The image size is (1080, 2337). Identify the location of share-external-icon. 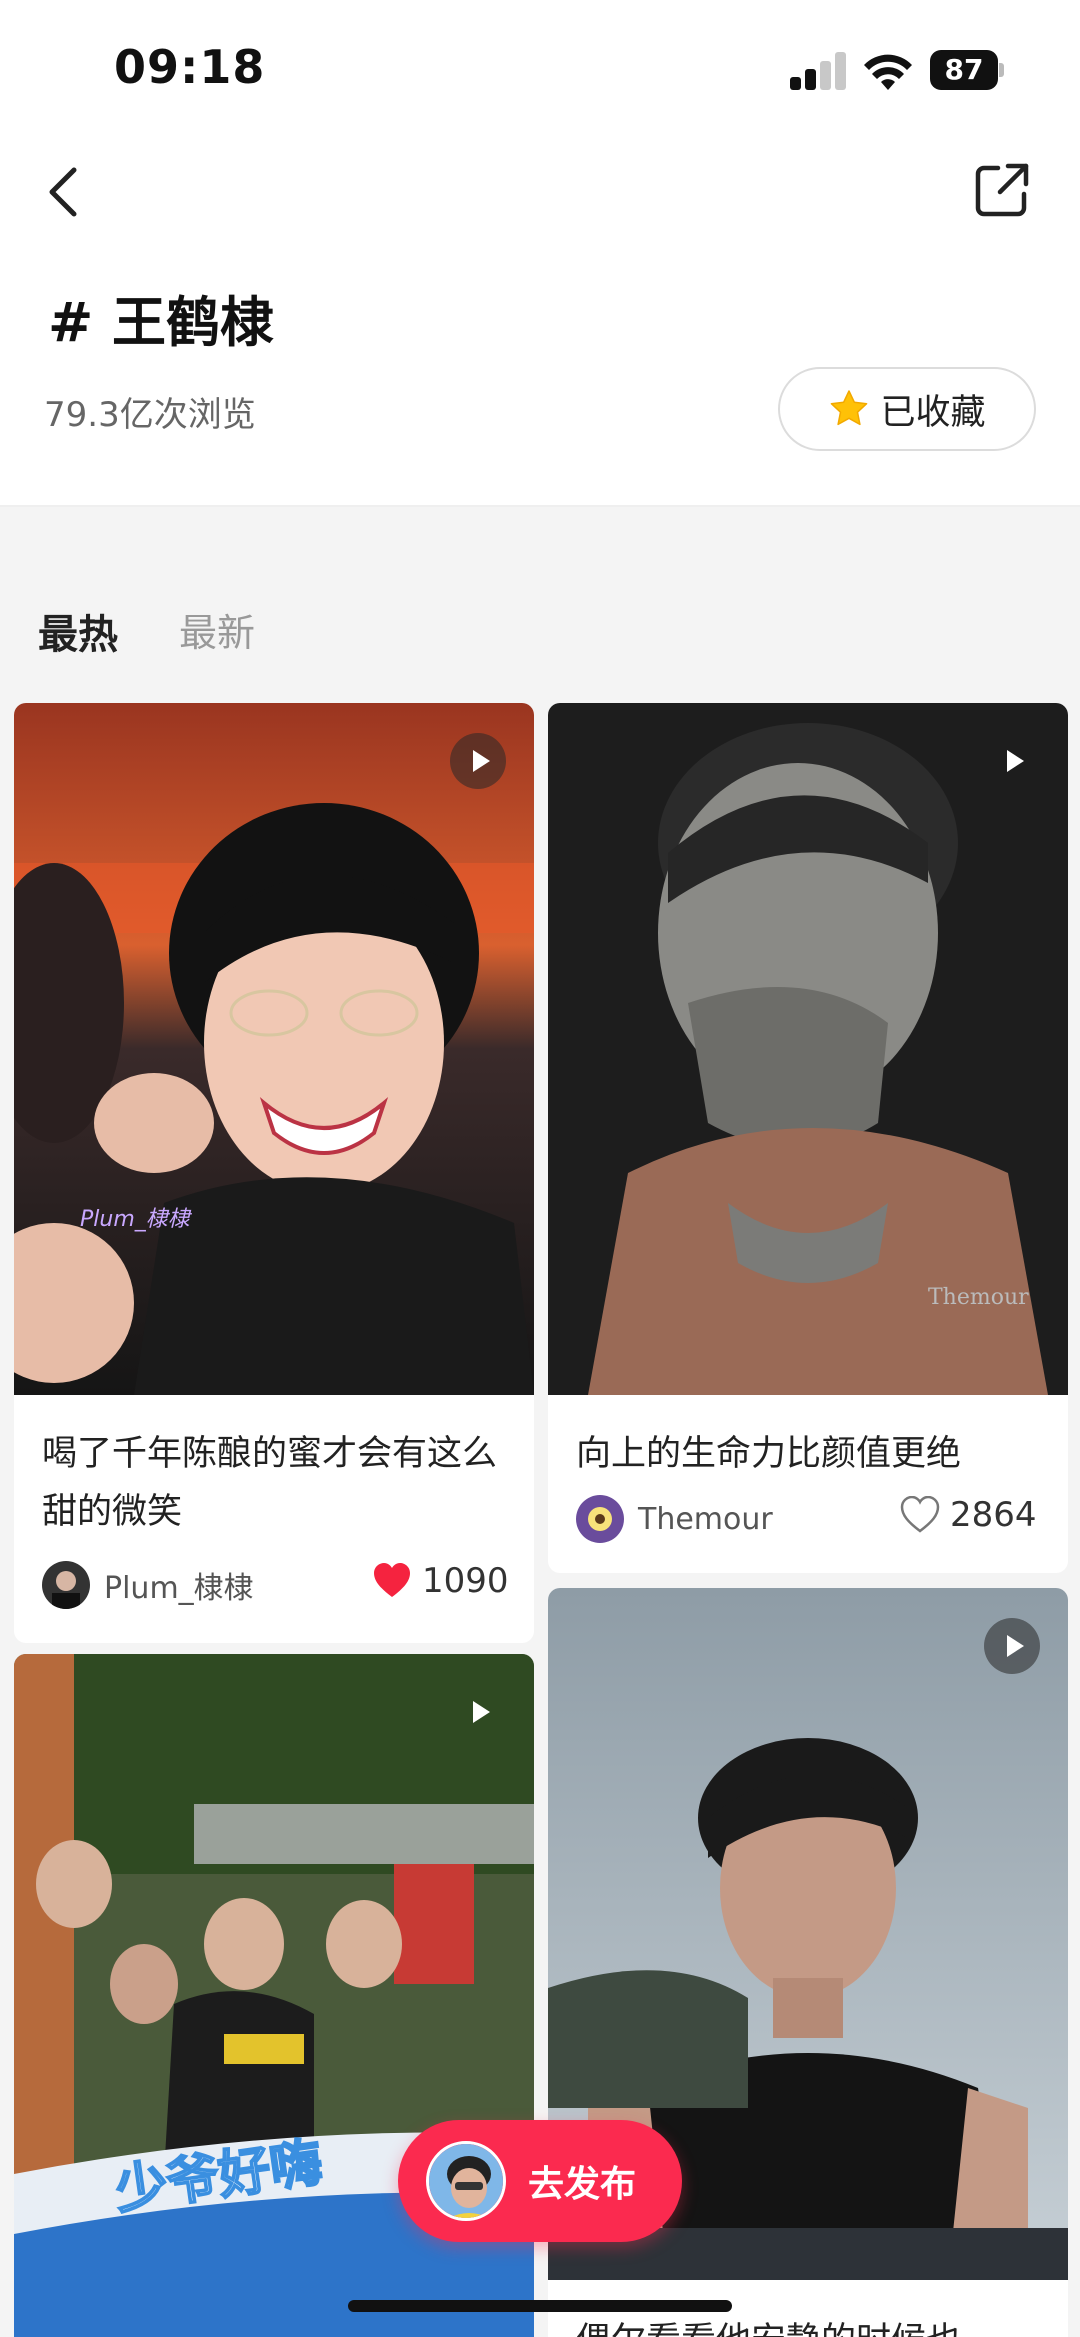
(1002, 190).